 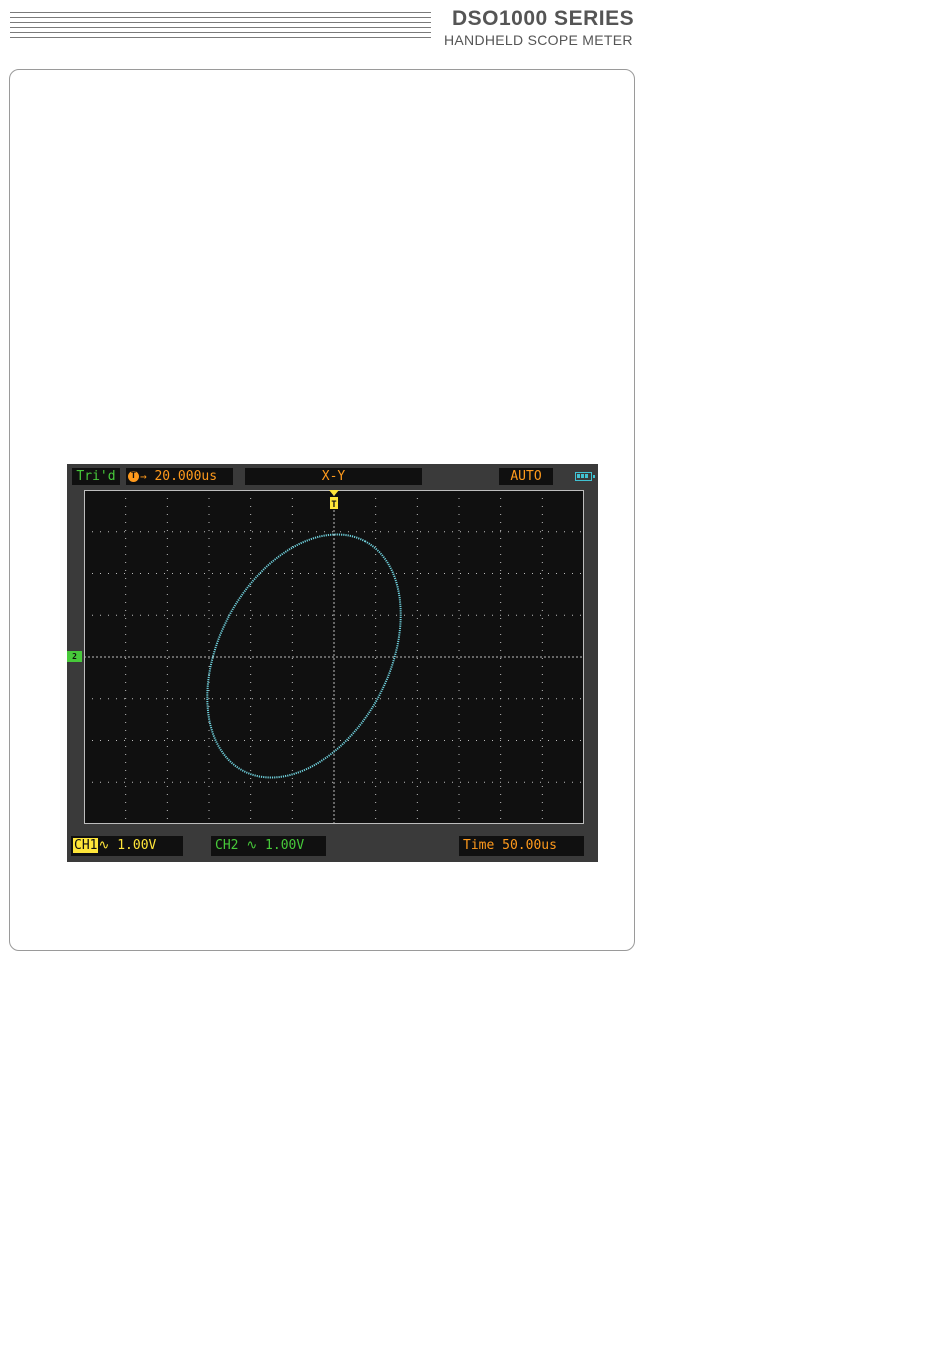 What do you see at coordinates (86, 845) in the screenshot?
I see `ch1-label: CH1` at bounding box center [86, 845].